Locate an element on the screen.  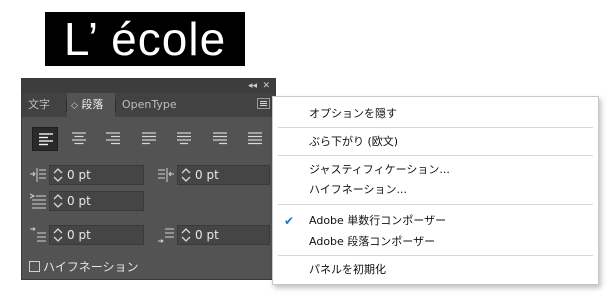
align-center-icon is located at coordinates (79, 138).